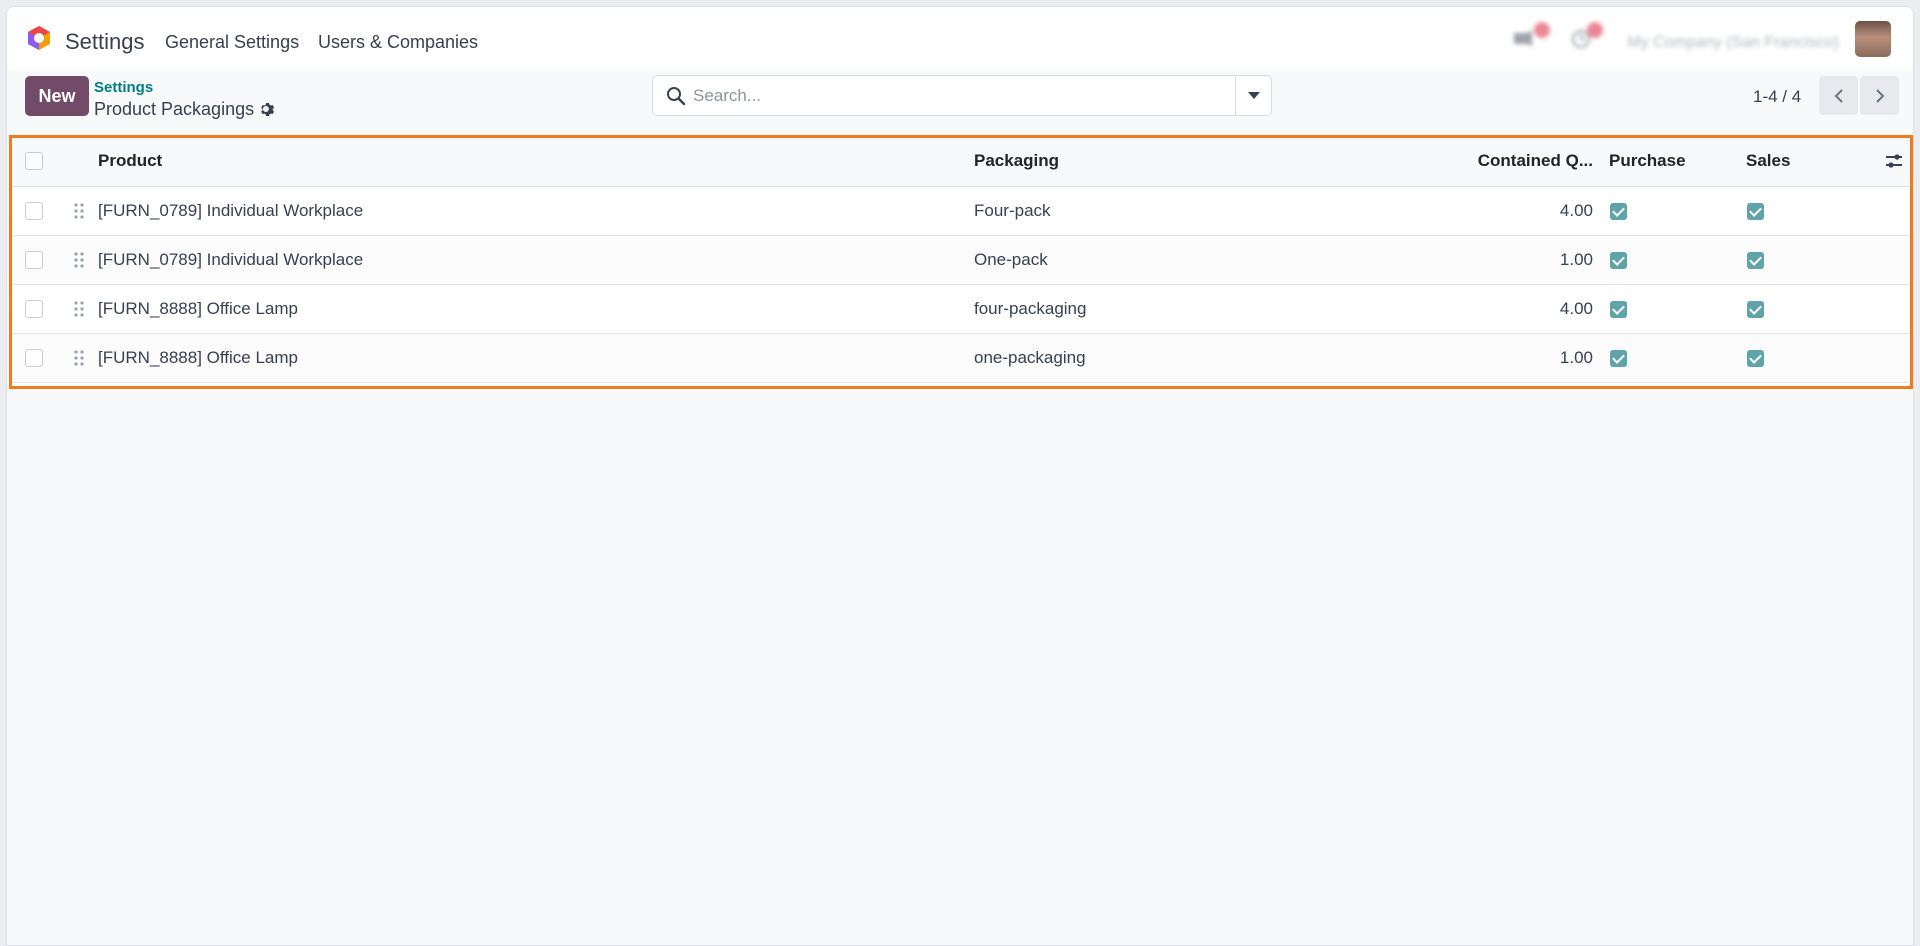  I want to click on new-button: New, so click(57, 96).